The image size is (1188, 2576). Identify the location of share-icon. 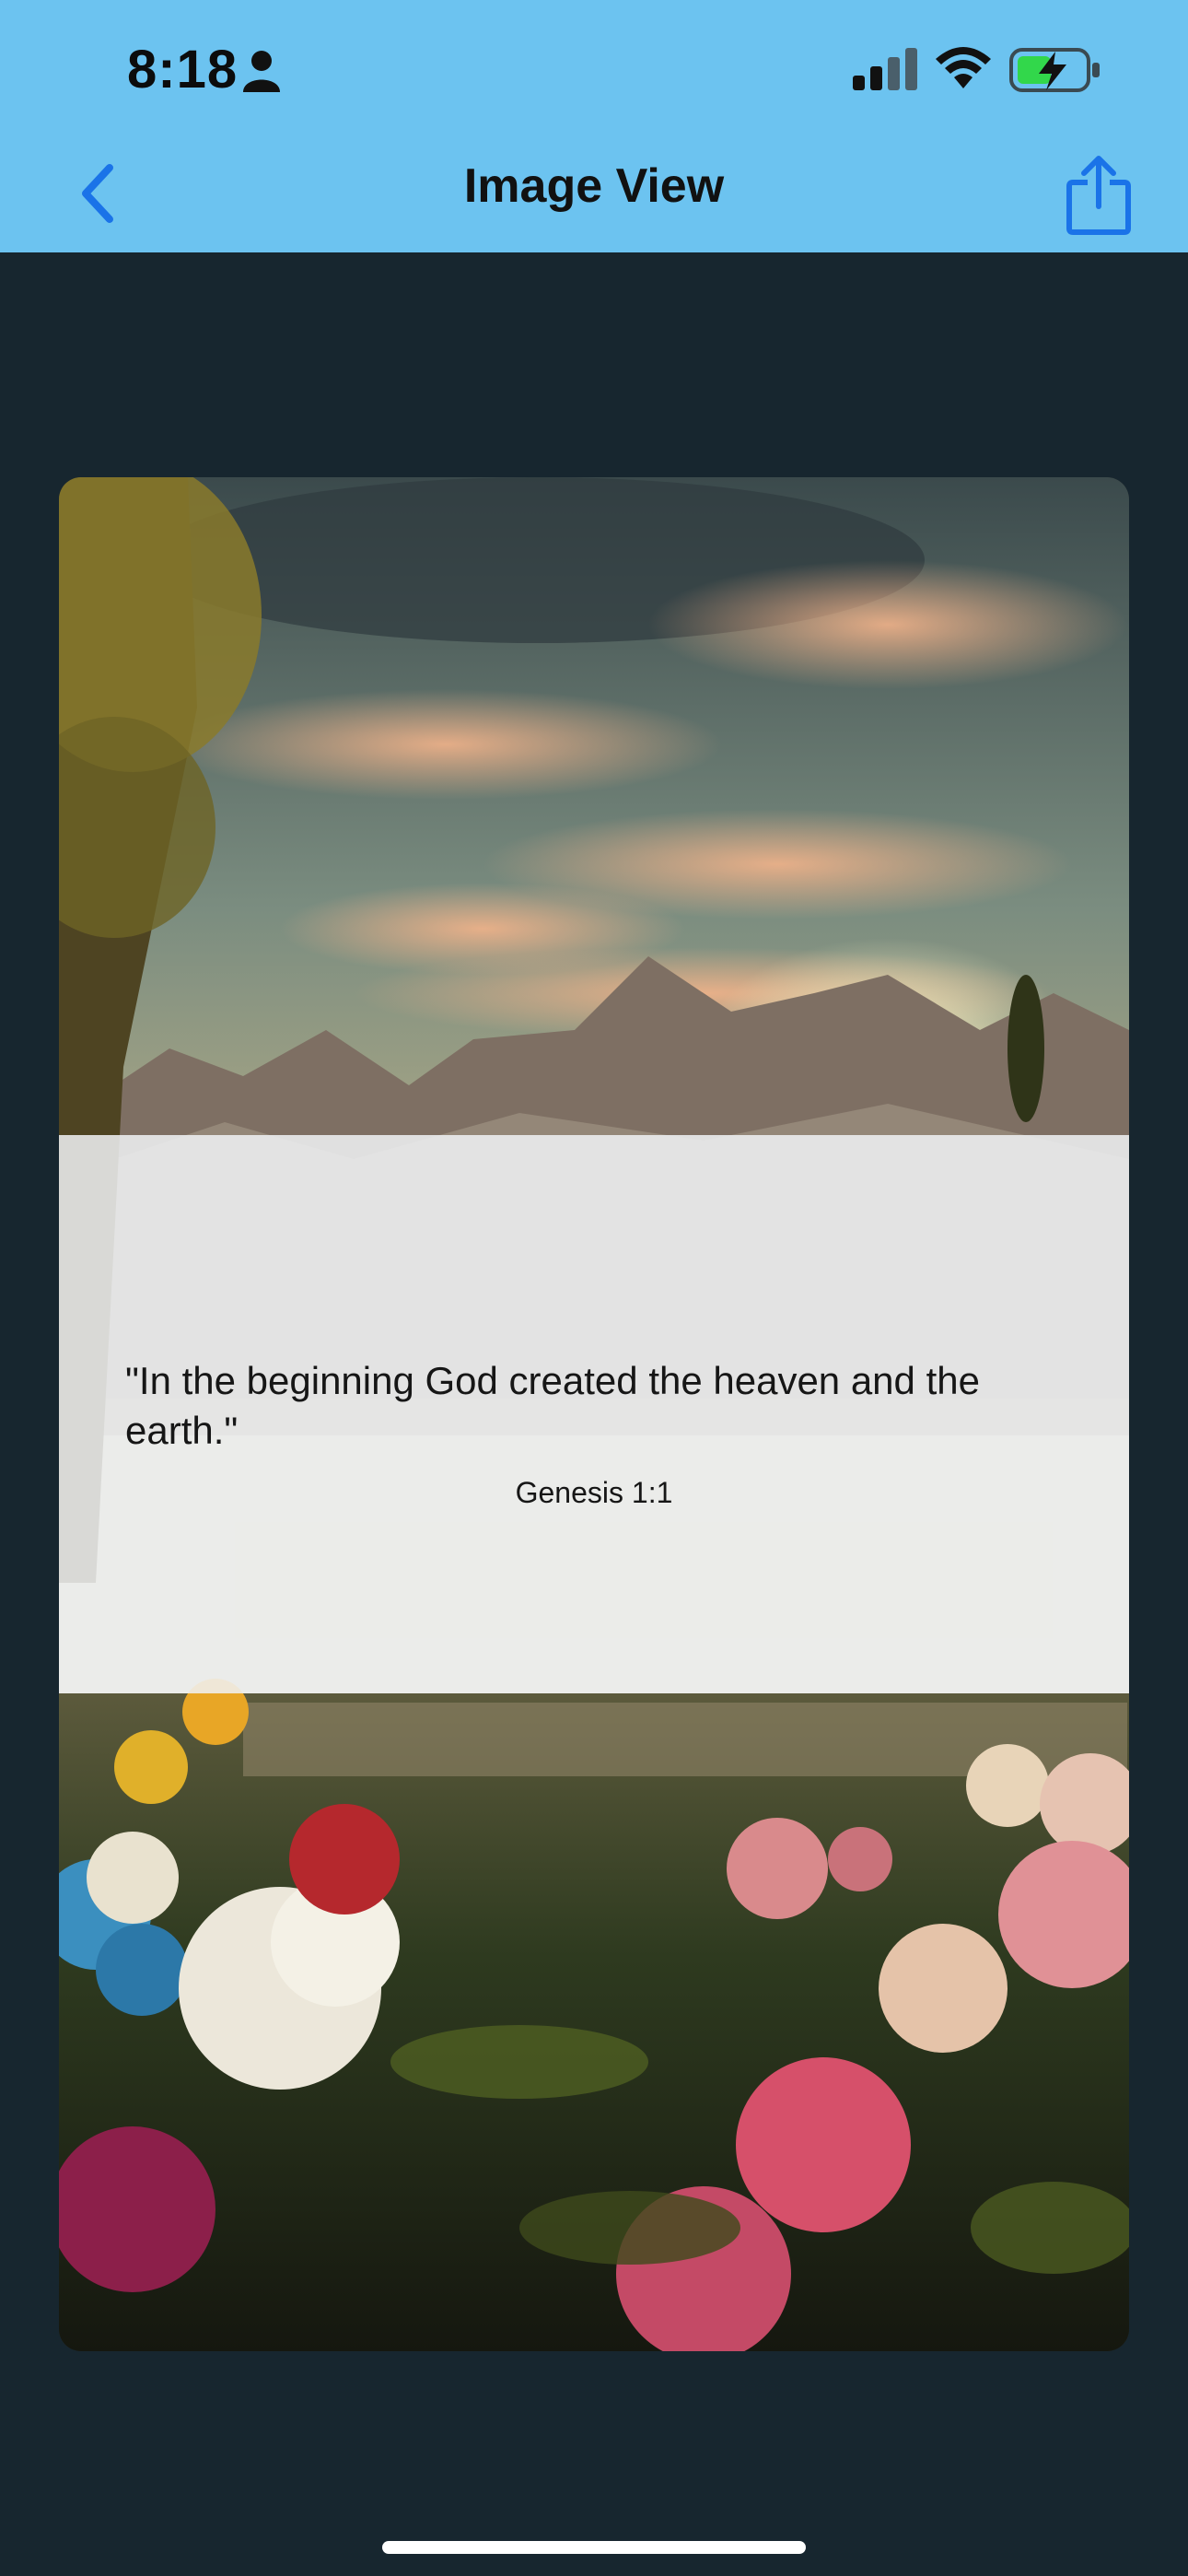
(1098, 195).